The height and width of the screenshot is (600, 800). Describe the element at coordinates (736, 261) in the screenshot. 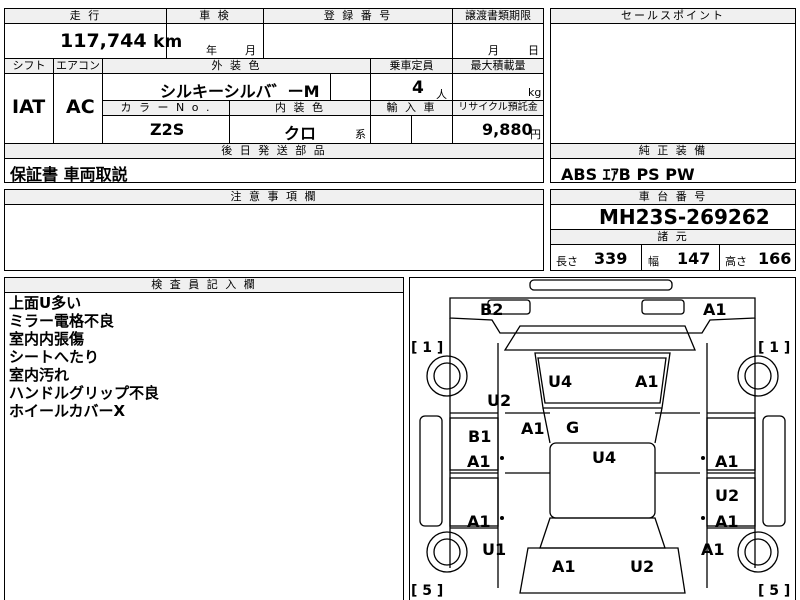

I see `height-label: 高さ` at that location.